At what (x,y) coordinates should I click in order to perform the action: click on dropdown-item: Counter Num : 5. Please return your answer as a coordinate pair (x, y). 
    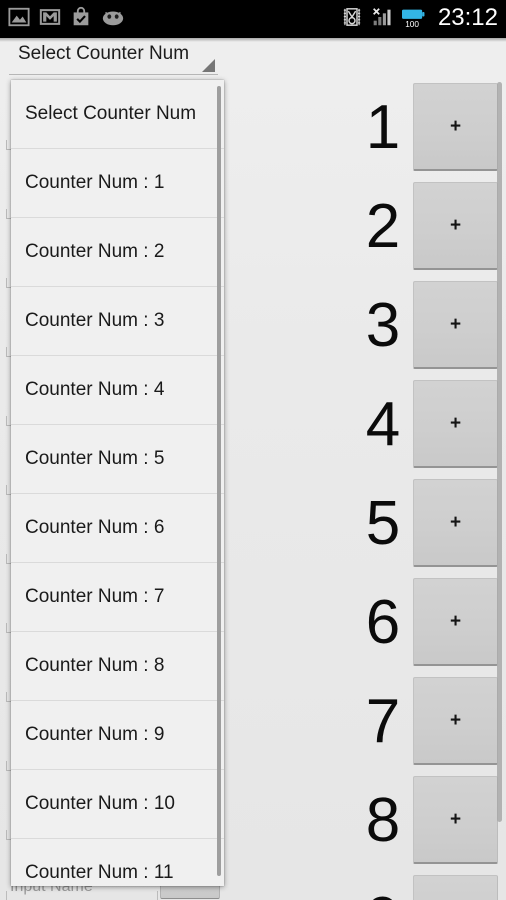
    Looking at the image, I should click on (117, 459).